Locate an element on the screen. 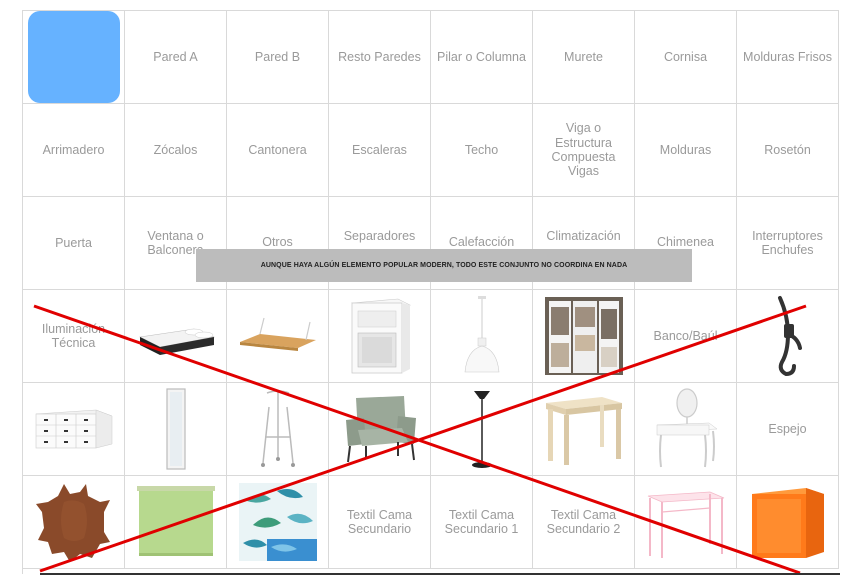  cell-label: Cornisa is located at coordinates (685, 56).